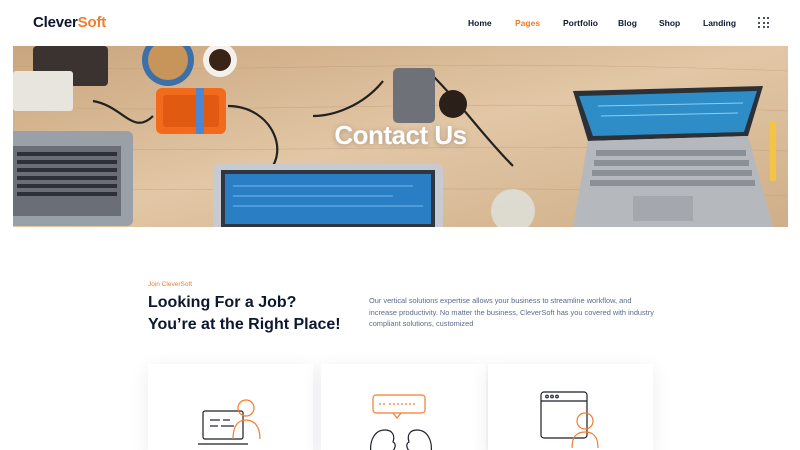  I want to click on grid-dots-icon, so click(763, 22).